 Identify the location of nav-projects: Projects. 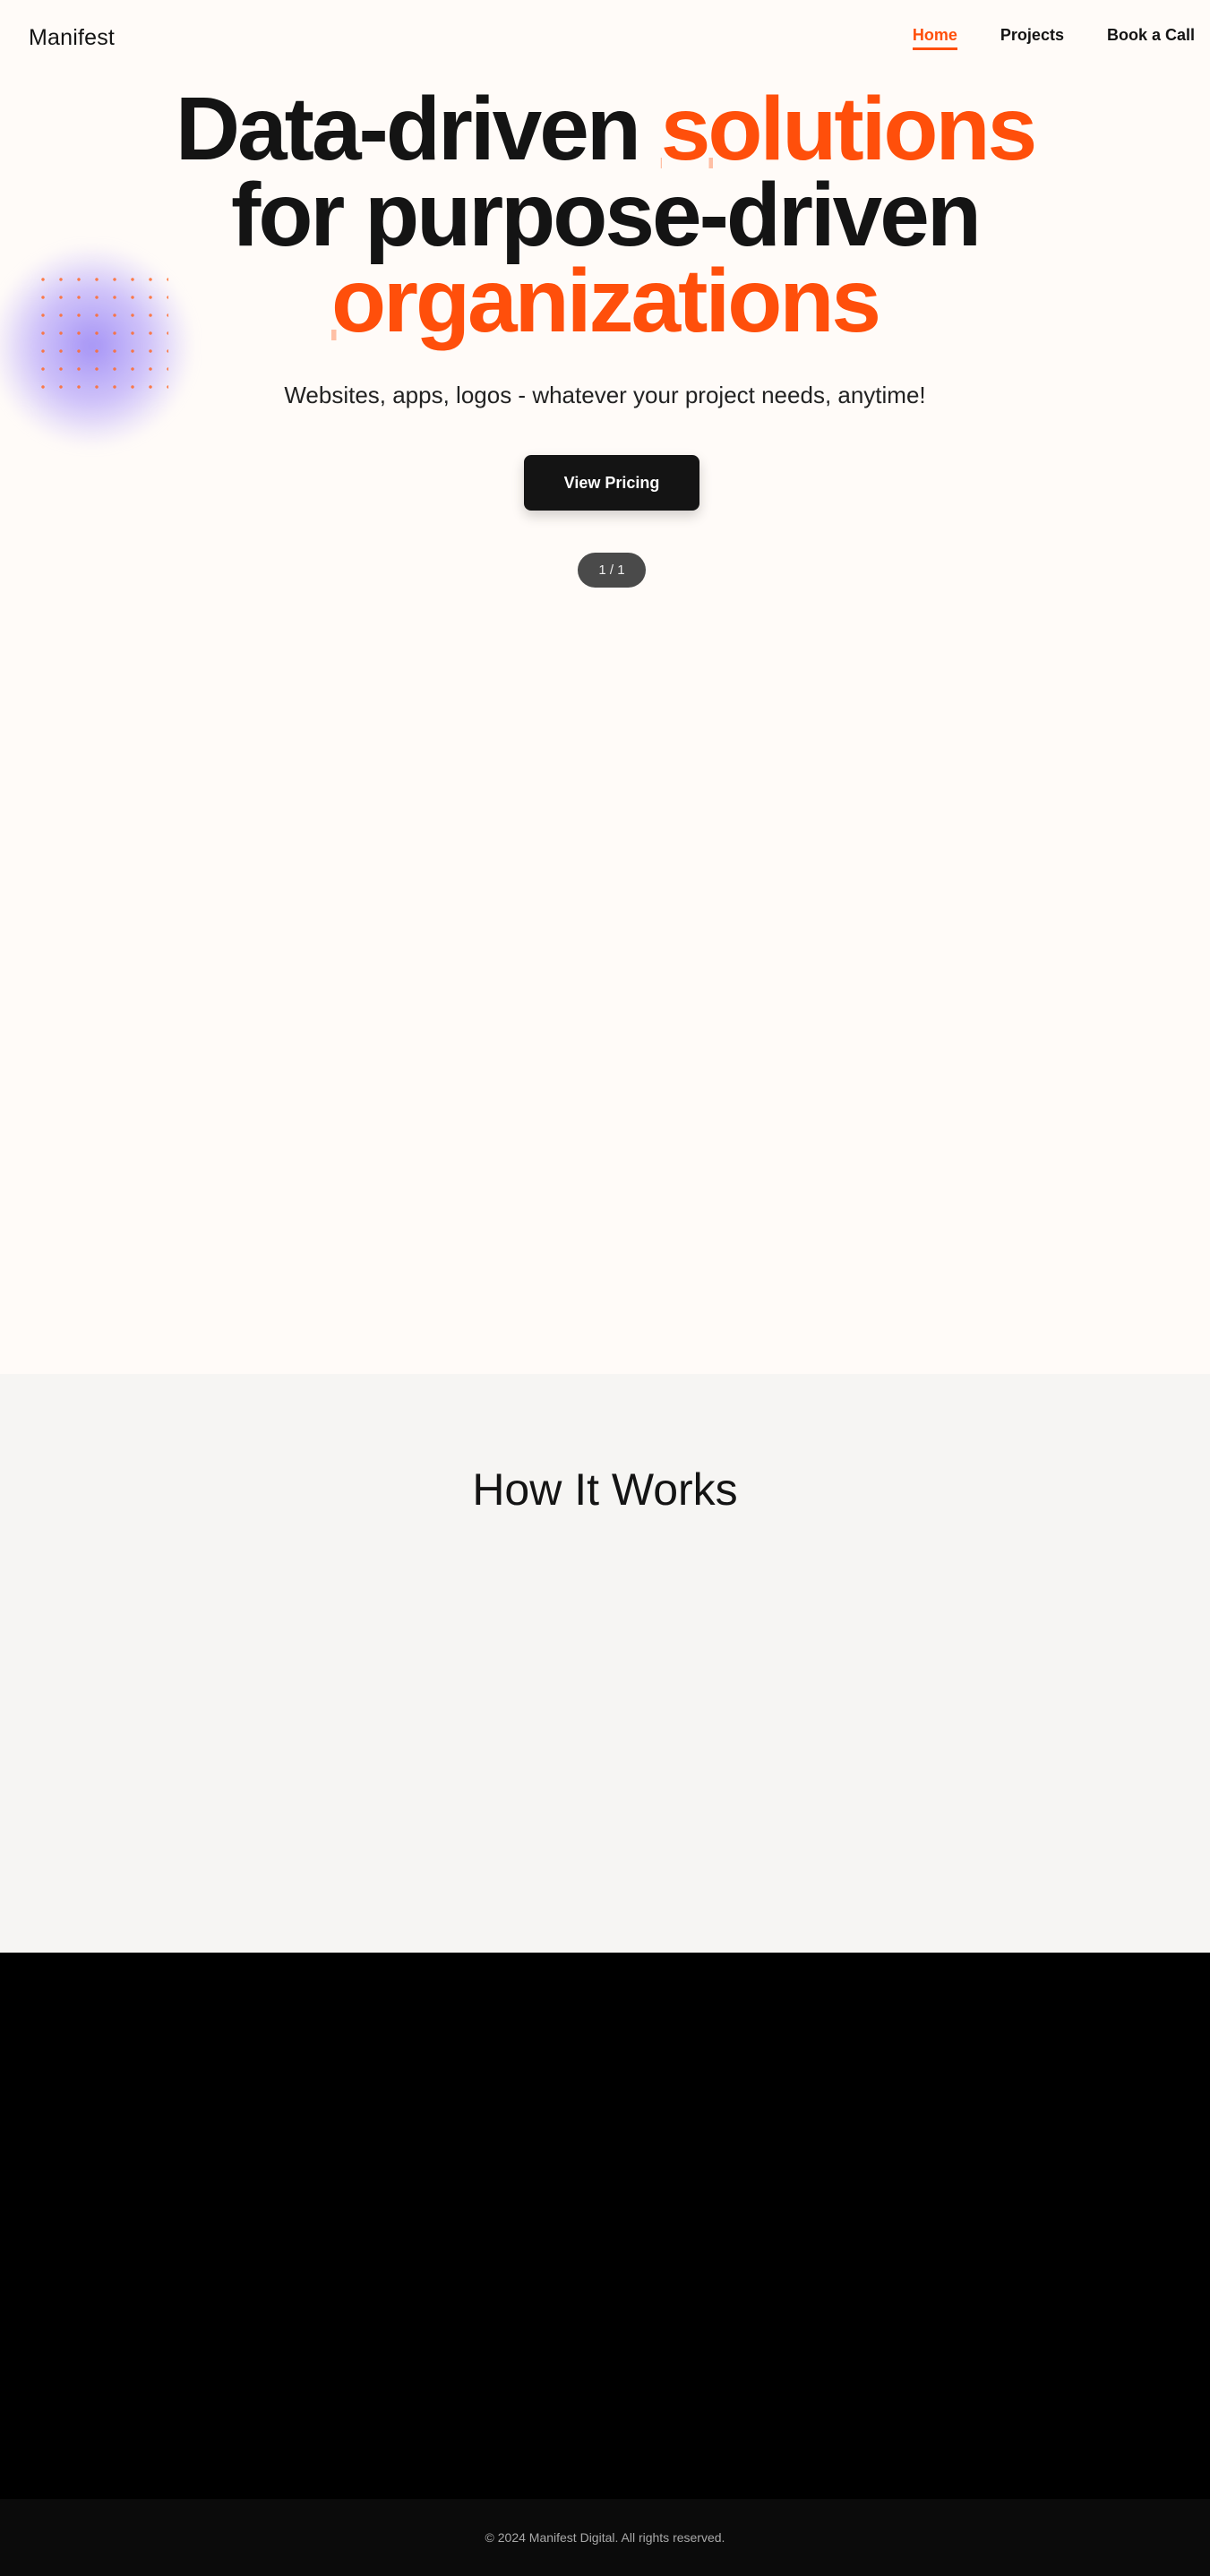
(1032, 38).